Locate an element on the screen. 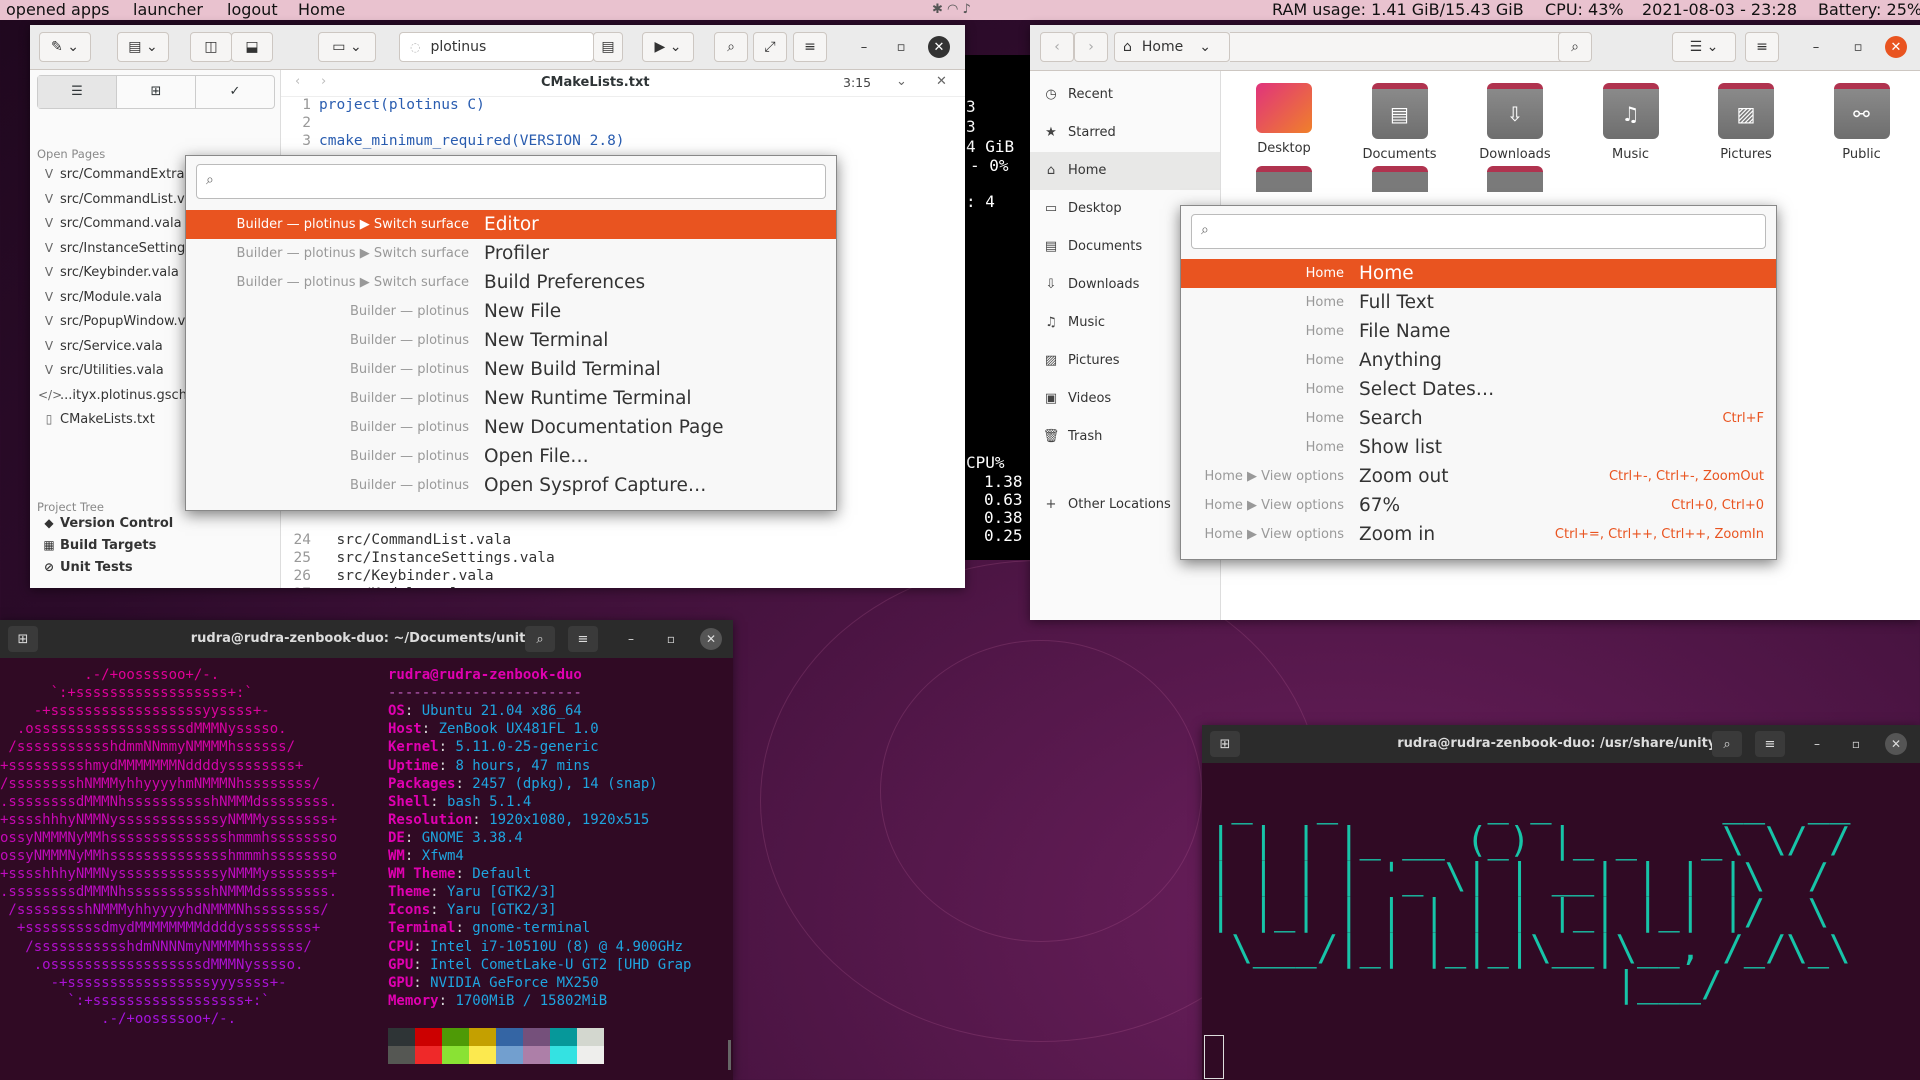  launcher-button: launcher is located at coordinates (168, 10).